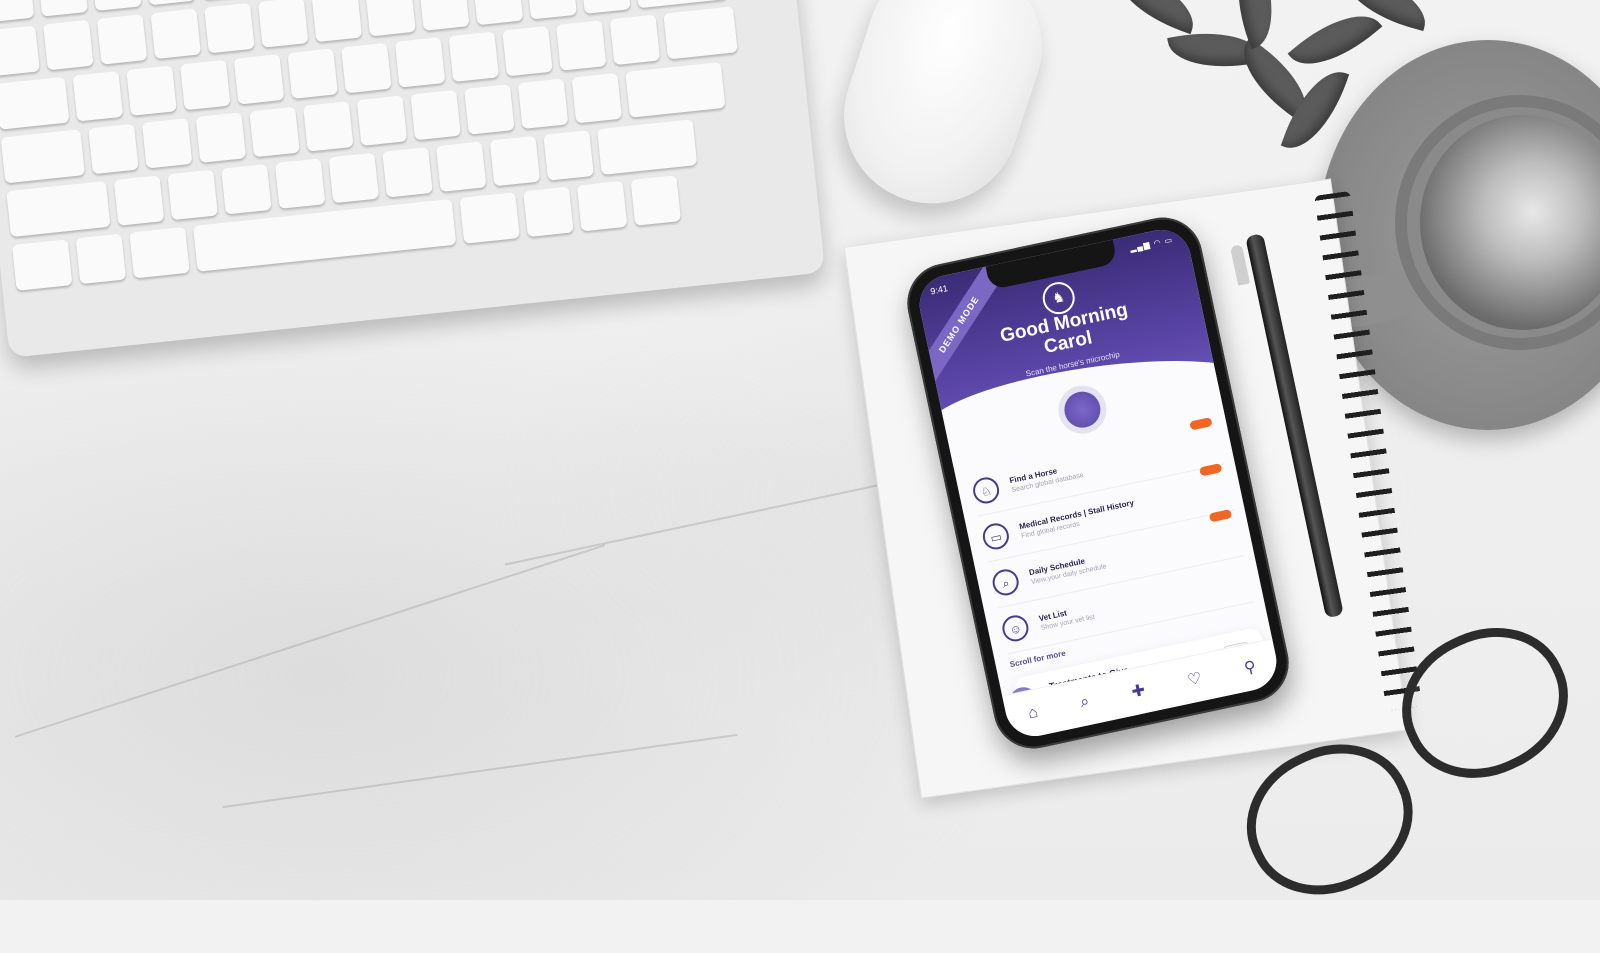 This screenshot has width=1600, height=953. What do you see at coordinates (1330, 819) in the screenshot?
I see `lens` at bounding box center [1330, 819].